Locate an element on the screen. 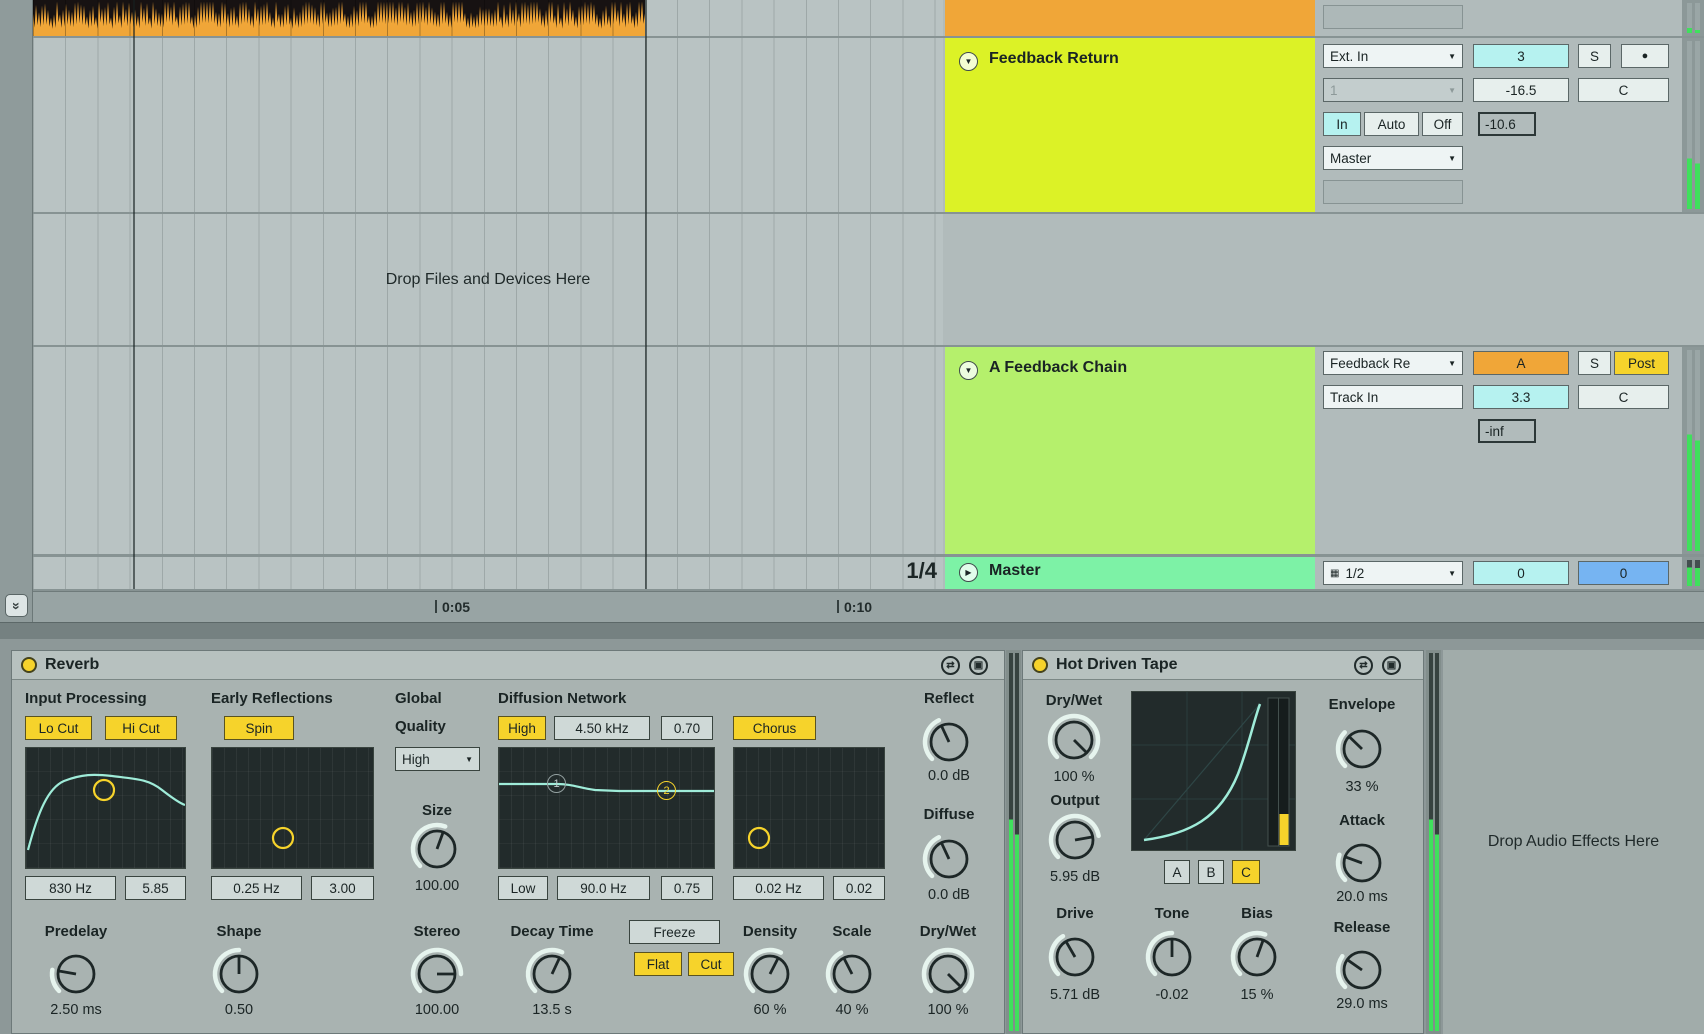 The width and height of the screenshot is (1704, 1034). device-title-bar: Hot Driven Tape ⇄ ▣ is located at coordinates (1223, 665).